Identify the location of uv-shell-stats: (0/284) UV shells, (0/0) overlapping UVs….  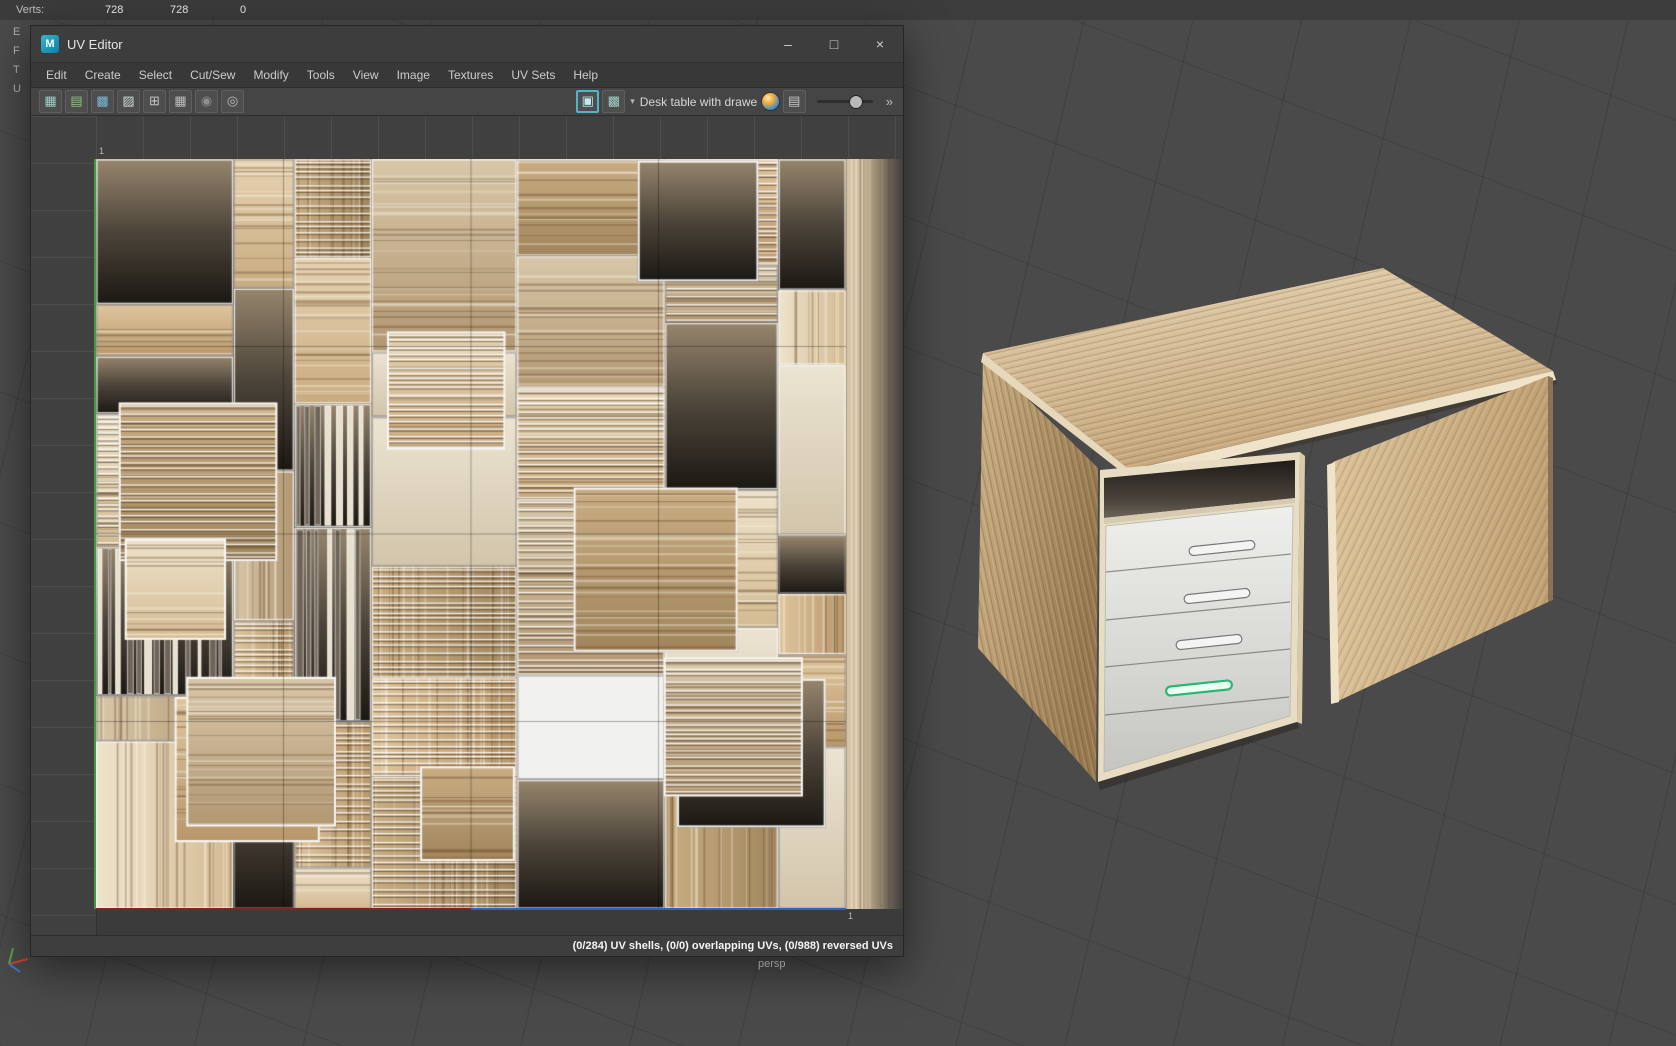
(732, 946).